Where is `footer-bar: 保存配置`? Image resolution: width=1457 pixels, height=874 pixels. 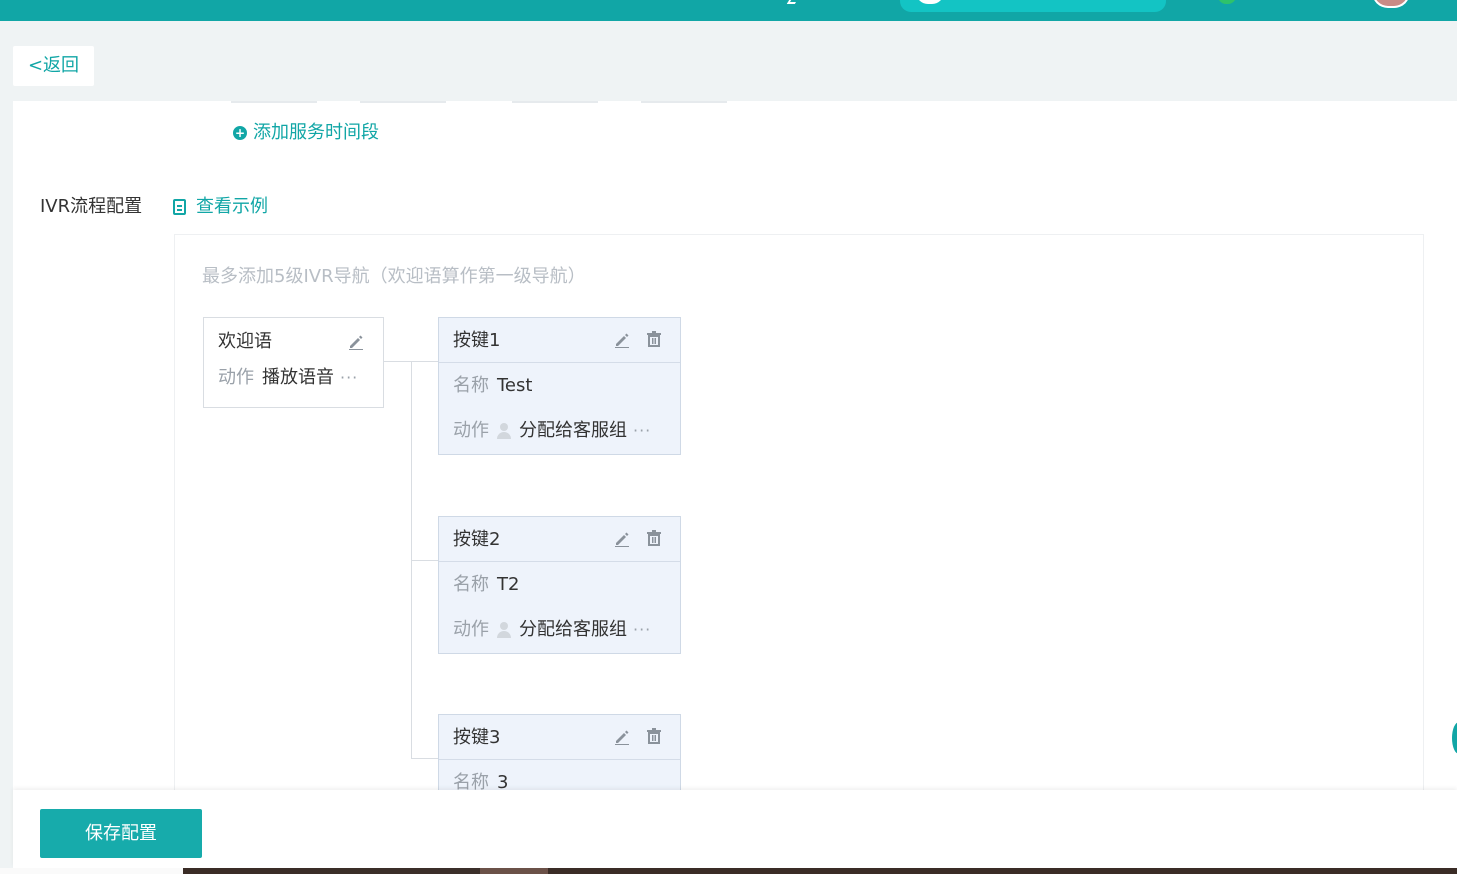 footer-bar: 保存配置 is located at coordinates (735, 829).